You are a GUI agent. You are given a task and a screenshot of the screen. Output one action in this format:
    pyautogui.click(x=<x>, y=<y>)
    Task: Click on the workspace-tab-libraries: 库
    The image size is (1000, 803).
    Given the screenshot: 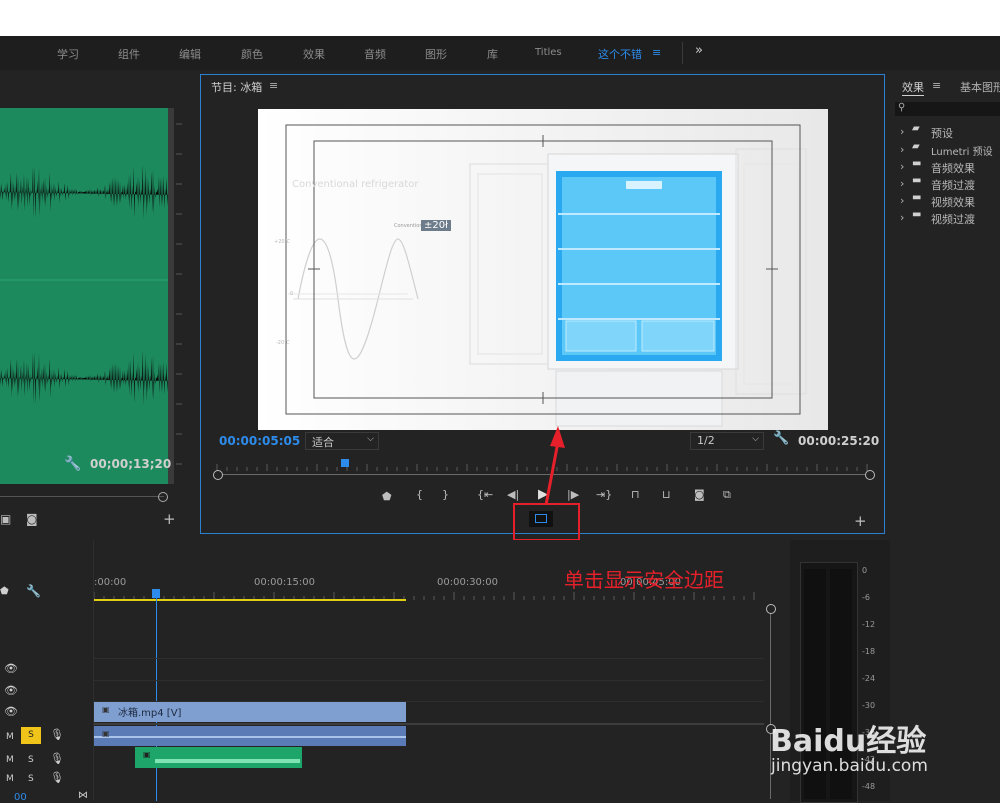 What is the action you would take?
    pyautogui.click(x=492, y=54)
    